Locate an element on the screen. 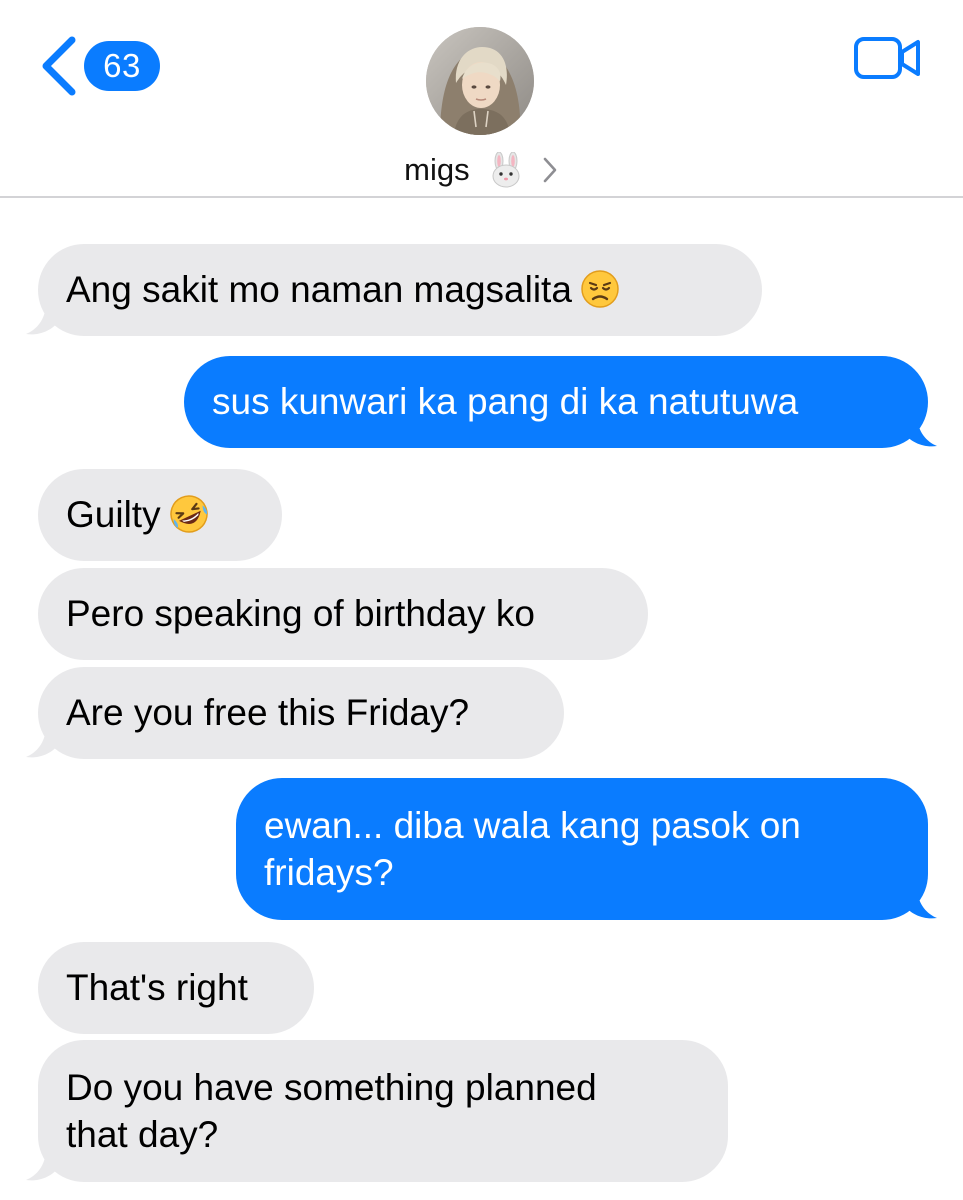 This screenshot has width=963, height=1200. incoming-message-bubble: Do you have something planned that day? is located at coordinates (383, 1111).